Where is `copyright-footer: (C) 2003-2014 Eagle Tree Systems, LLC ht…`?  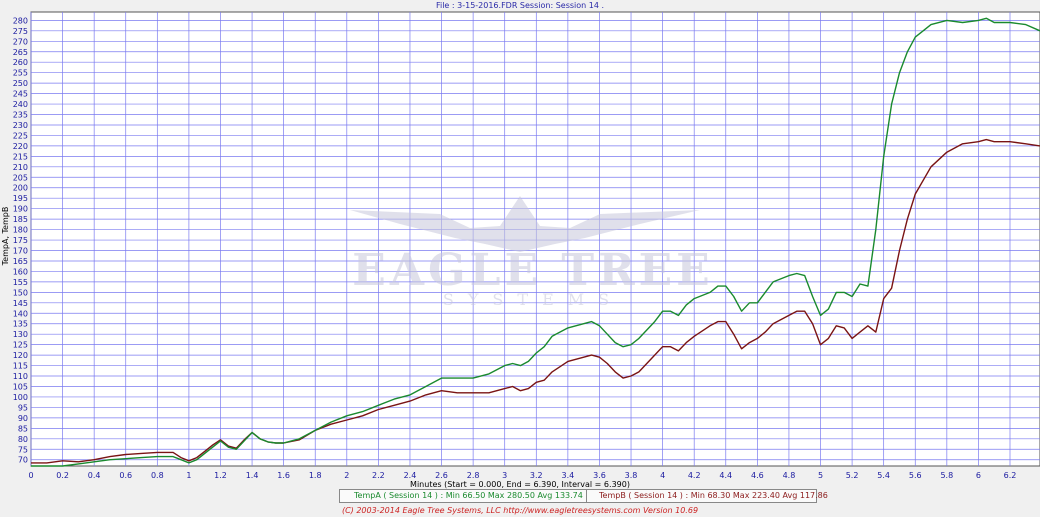
copyright-footer: (C) 2003-2014 Eagle Tree Systems, LLC ht… is located at coordinates (520, 510).